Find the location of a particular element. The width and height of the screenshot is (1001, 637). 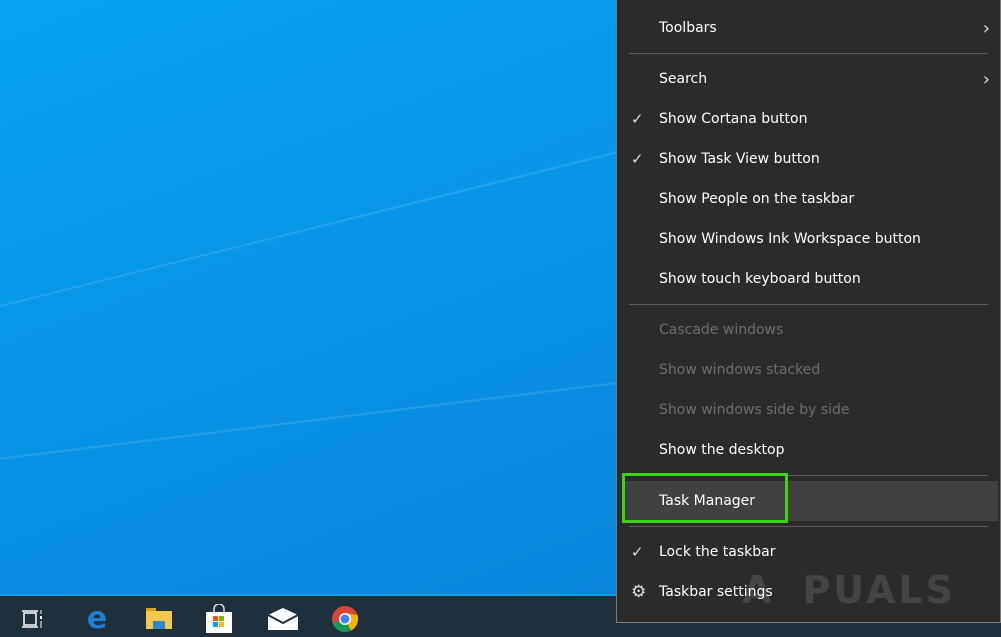

menu-item-label: Show Windows Ink Workspace button is located at coordinates (790, 239).